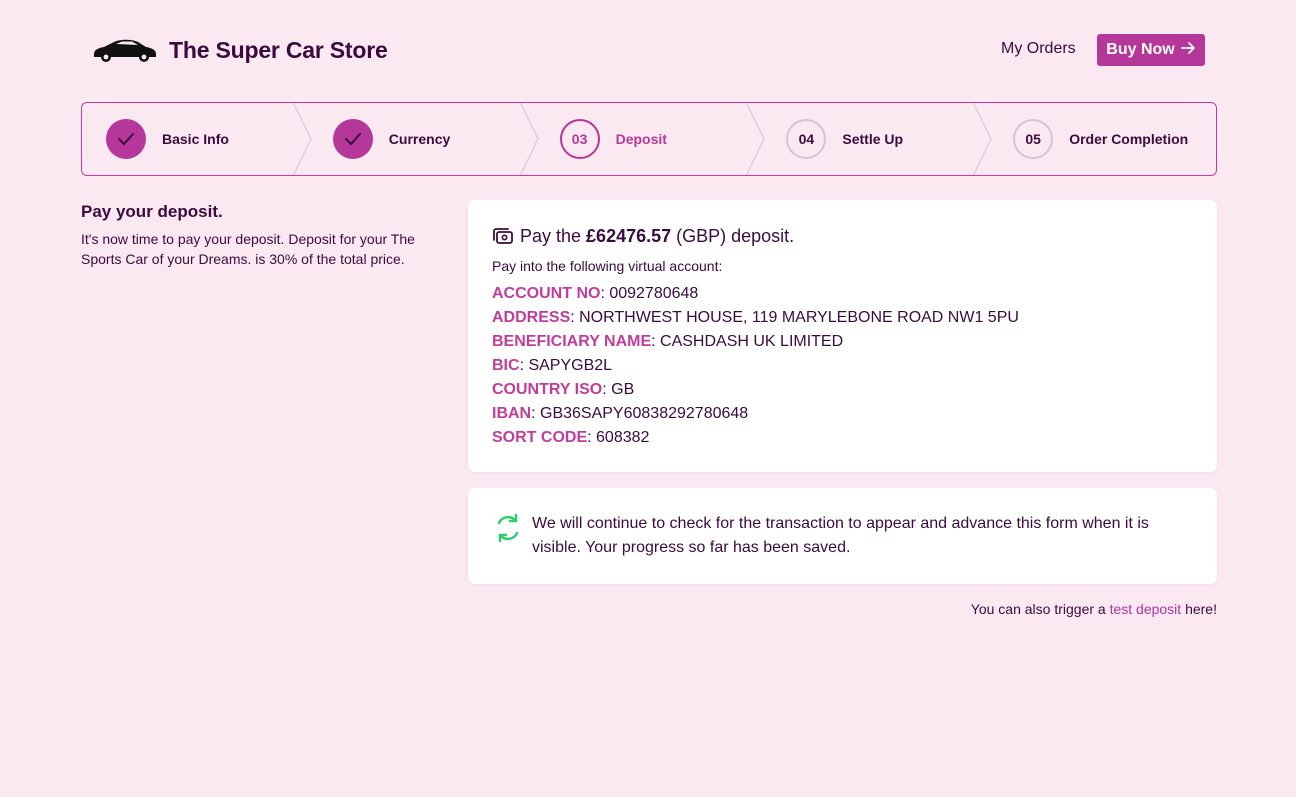 The width and height of the screenshot is (1296, 797). What do you see at coordinates (1199, 609) in the screenshot?
I see `note-suffix: here!` at bounding box center [1199, 609].